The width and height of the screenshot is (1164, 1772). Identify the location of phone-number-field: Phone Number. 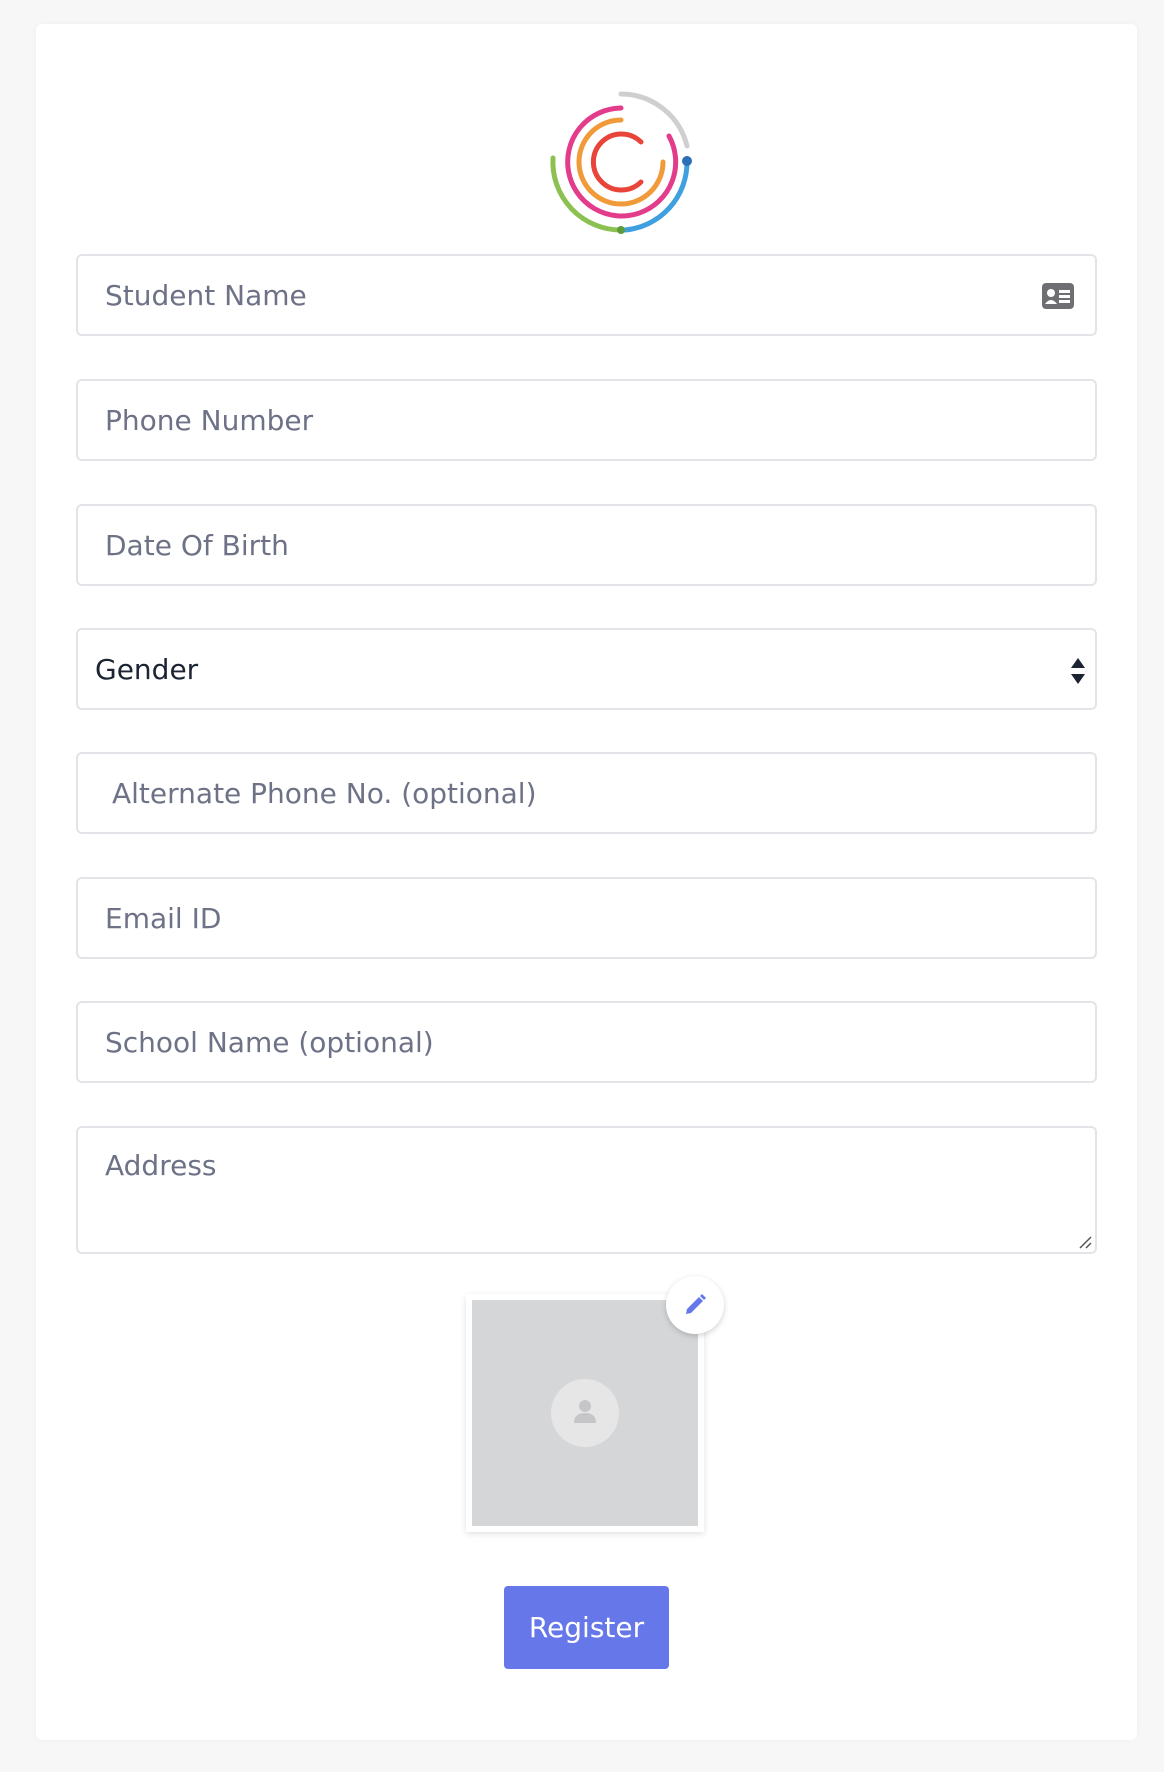
(586, 420).